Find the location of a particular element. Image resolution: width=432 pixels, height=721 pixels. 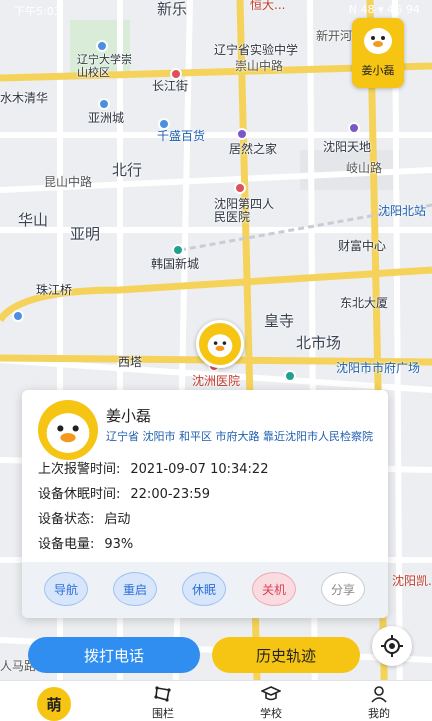

tab-label: 我的 is located at coordinates (379, 713).